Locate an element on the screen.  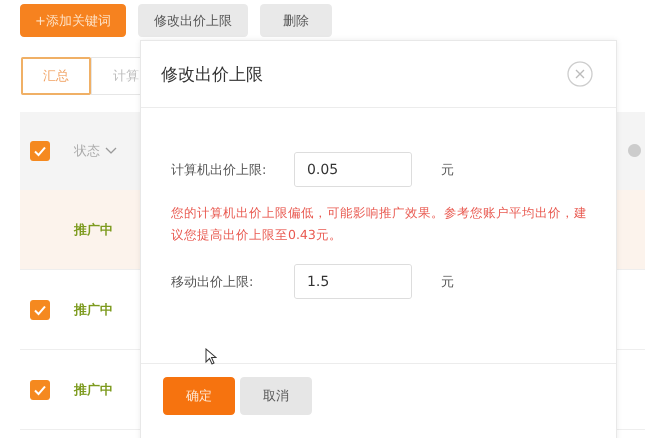
field-label: 计算机出价上限: is located at coordinates (219, 170).